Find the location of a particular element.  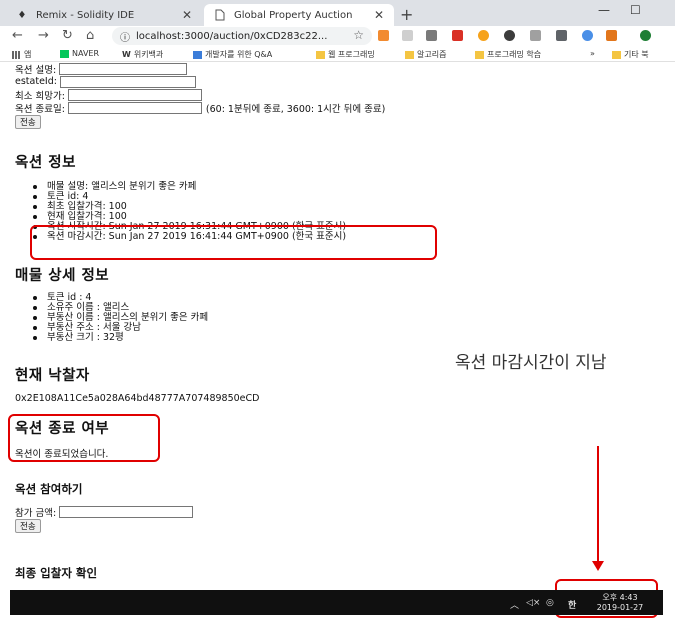

auction-info-heading: 옥션 정보 is located at coordinates (45, 163).